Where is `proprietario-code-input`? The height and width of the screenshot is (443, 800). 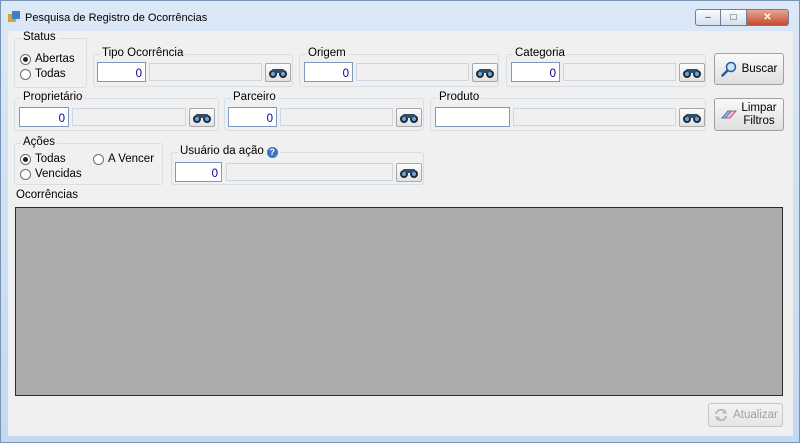
proprietario-code-input is located at coordinates (44, 117).